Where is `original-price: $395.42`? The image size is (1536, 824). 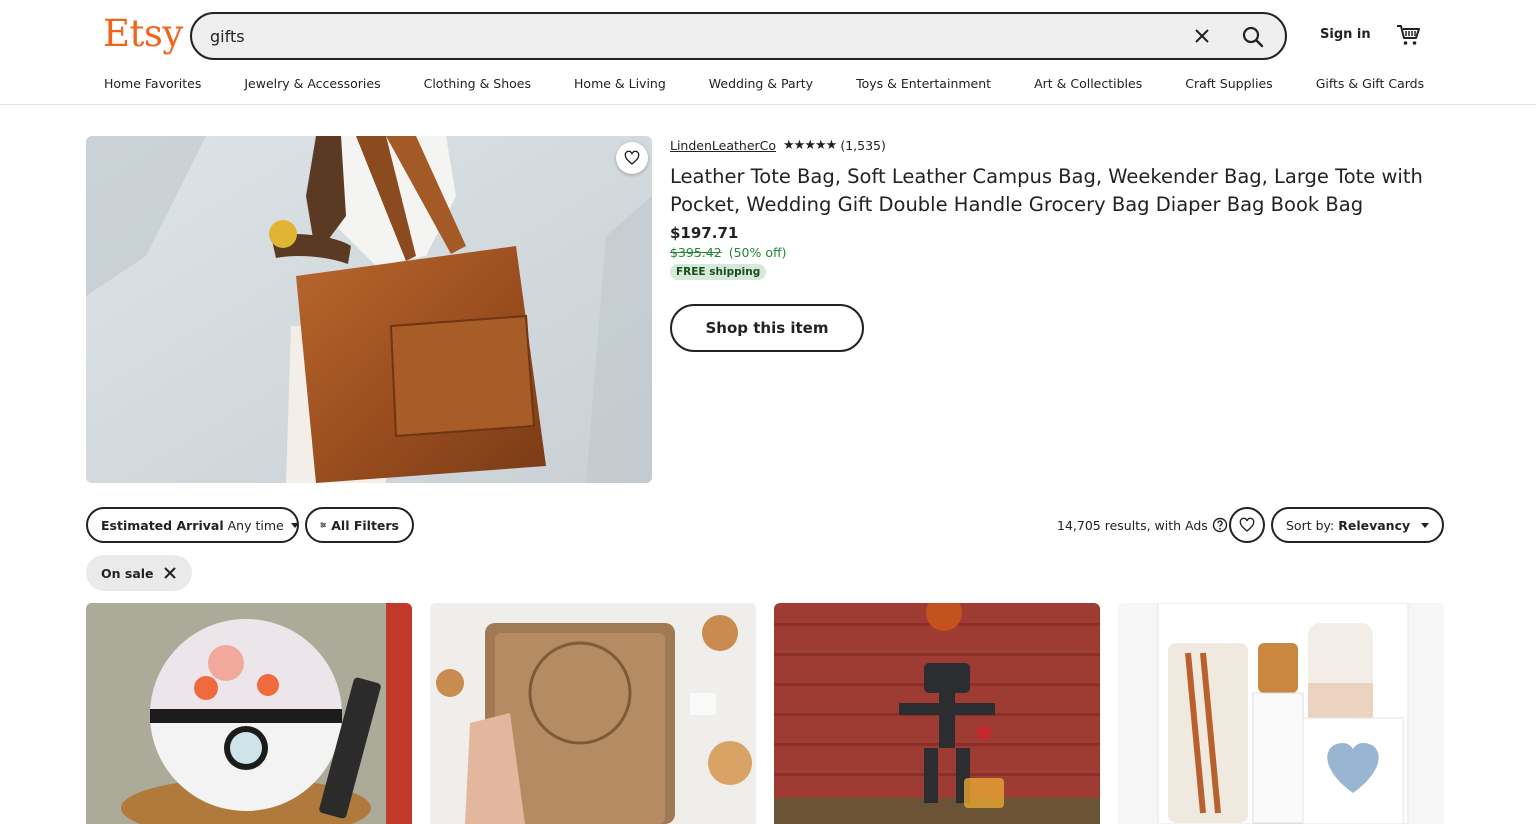 original-price: $395.42 is located at coordinates (696, 252).